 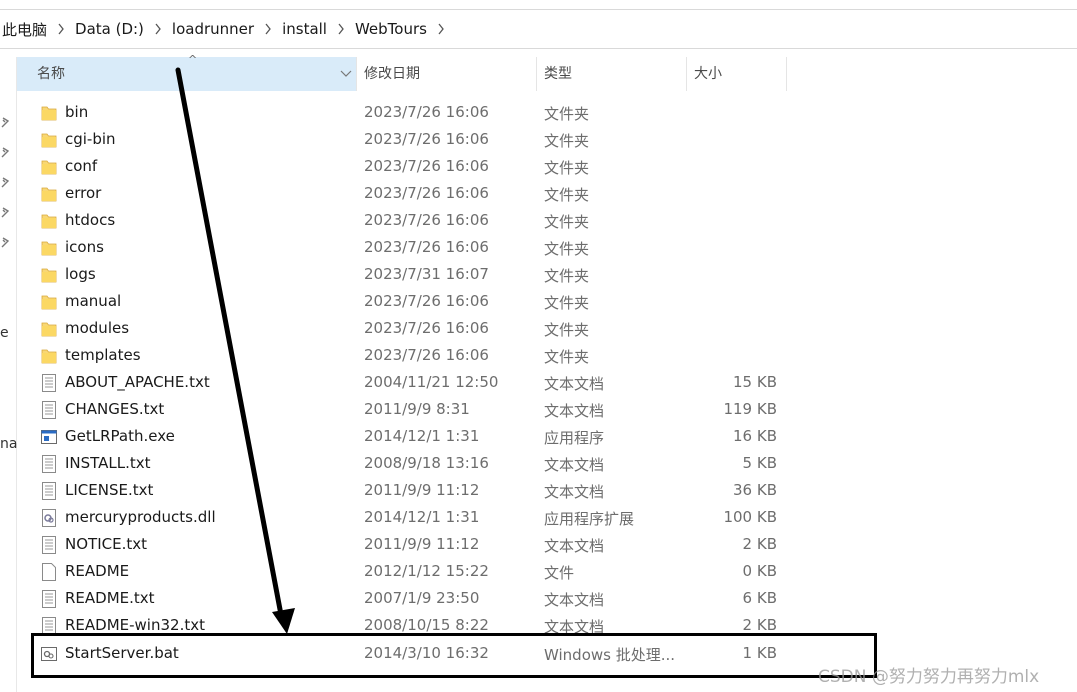 What do you see at coordinates (417, 409) in the screenshot?
I see `file-modified-date: 2011/9/9 8:31` at bounding box center [417, 409].